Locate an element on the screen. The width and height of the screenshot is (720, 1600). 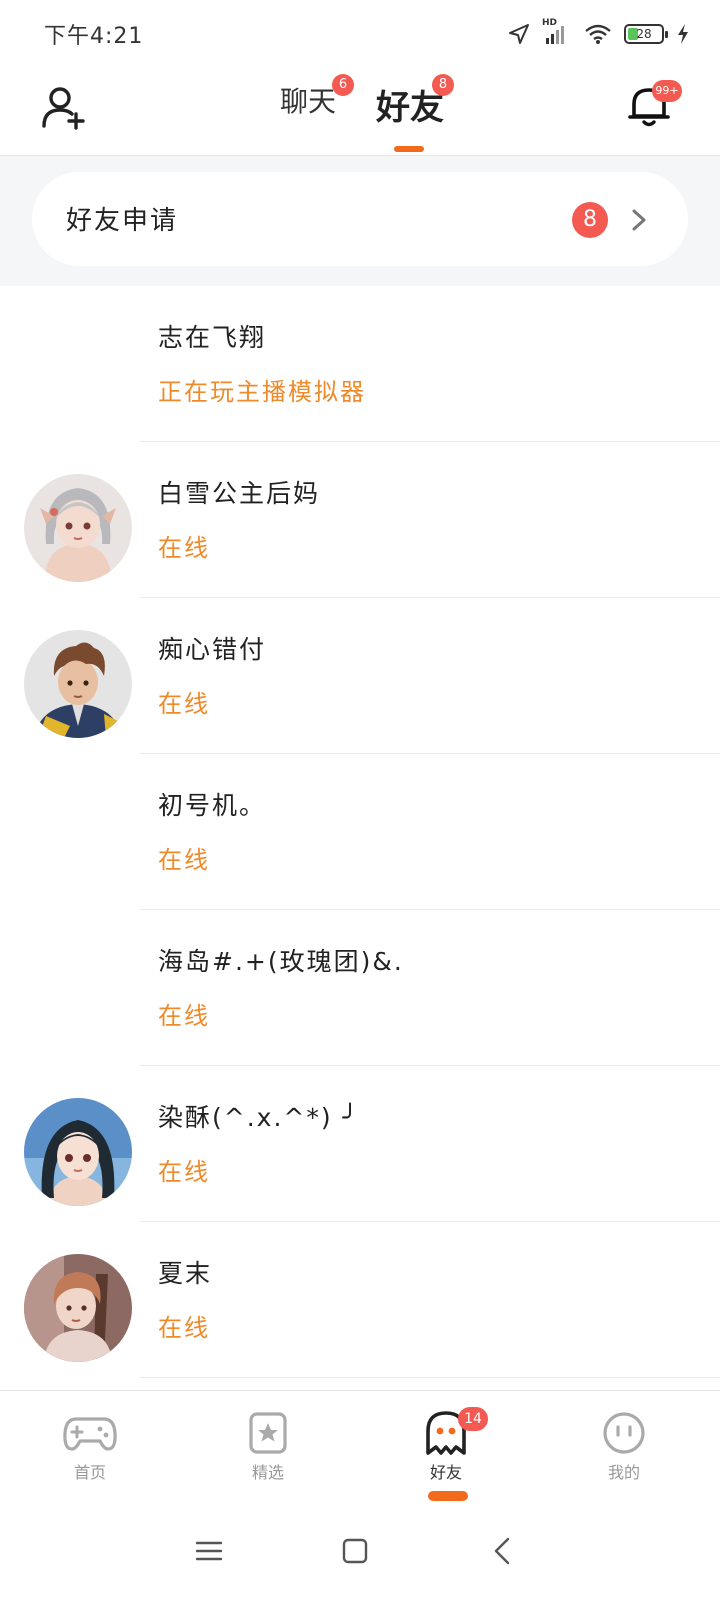
active-tab-indicator is located at coordinates (409, 149).